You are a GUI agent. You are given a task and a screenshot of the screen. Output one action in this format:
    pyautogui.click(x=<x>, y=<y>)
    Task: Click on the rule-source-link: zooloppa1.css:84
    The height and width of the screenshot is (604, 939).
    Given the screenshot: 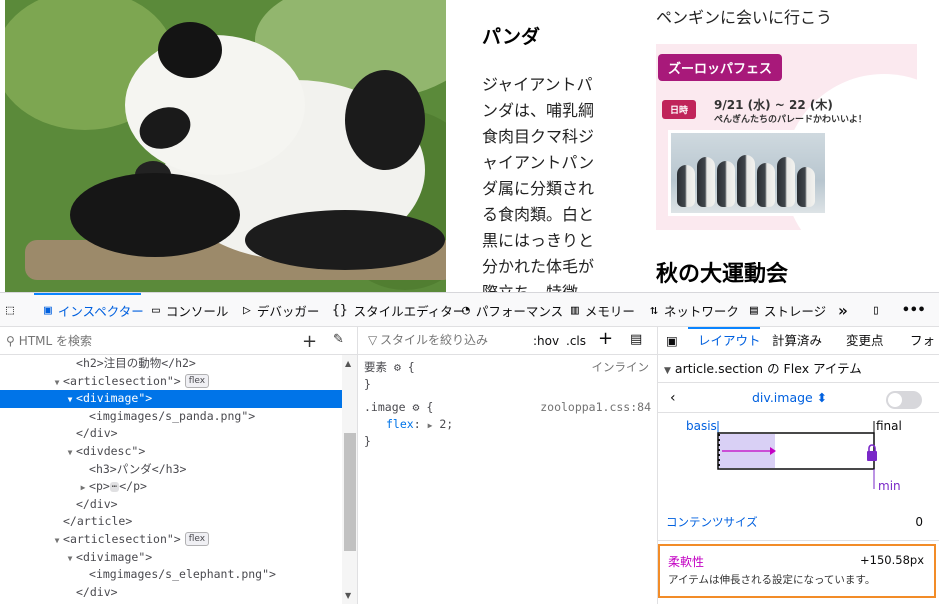 What is the action you would take?
    pyautogui.click(x=595, y=407)
    